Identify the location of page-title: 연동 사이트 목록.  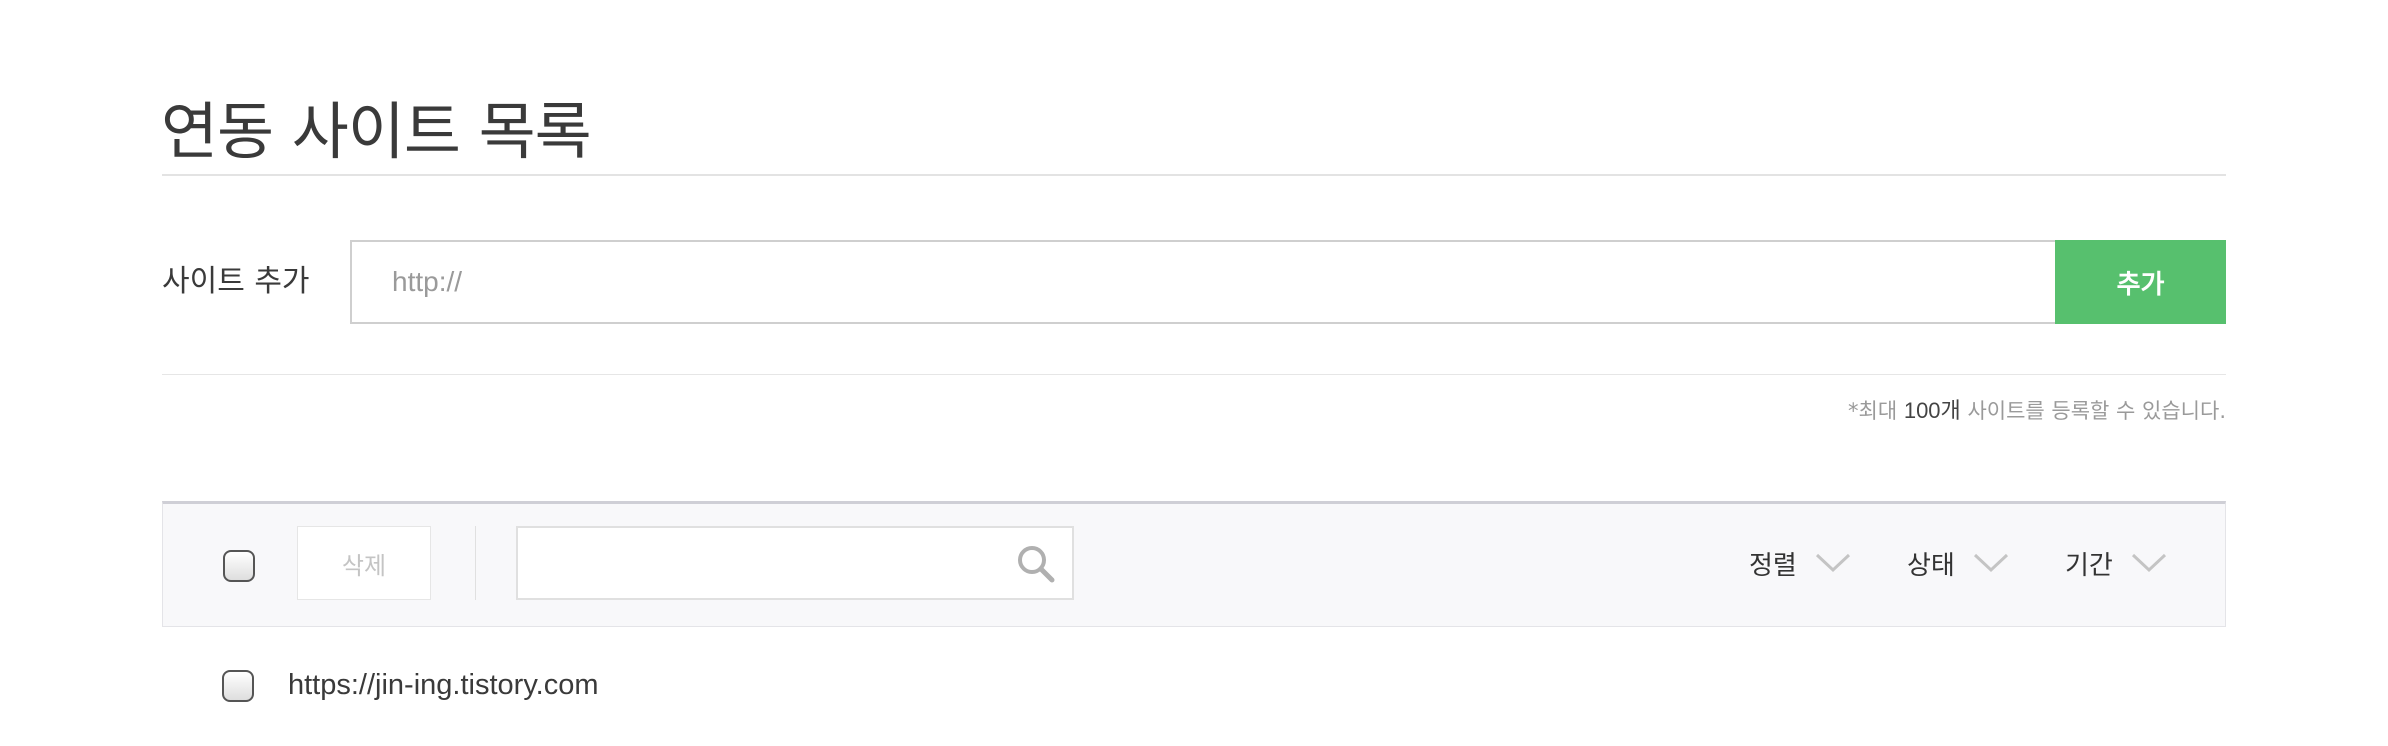
(376, 131).